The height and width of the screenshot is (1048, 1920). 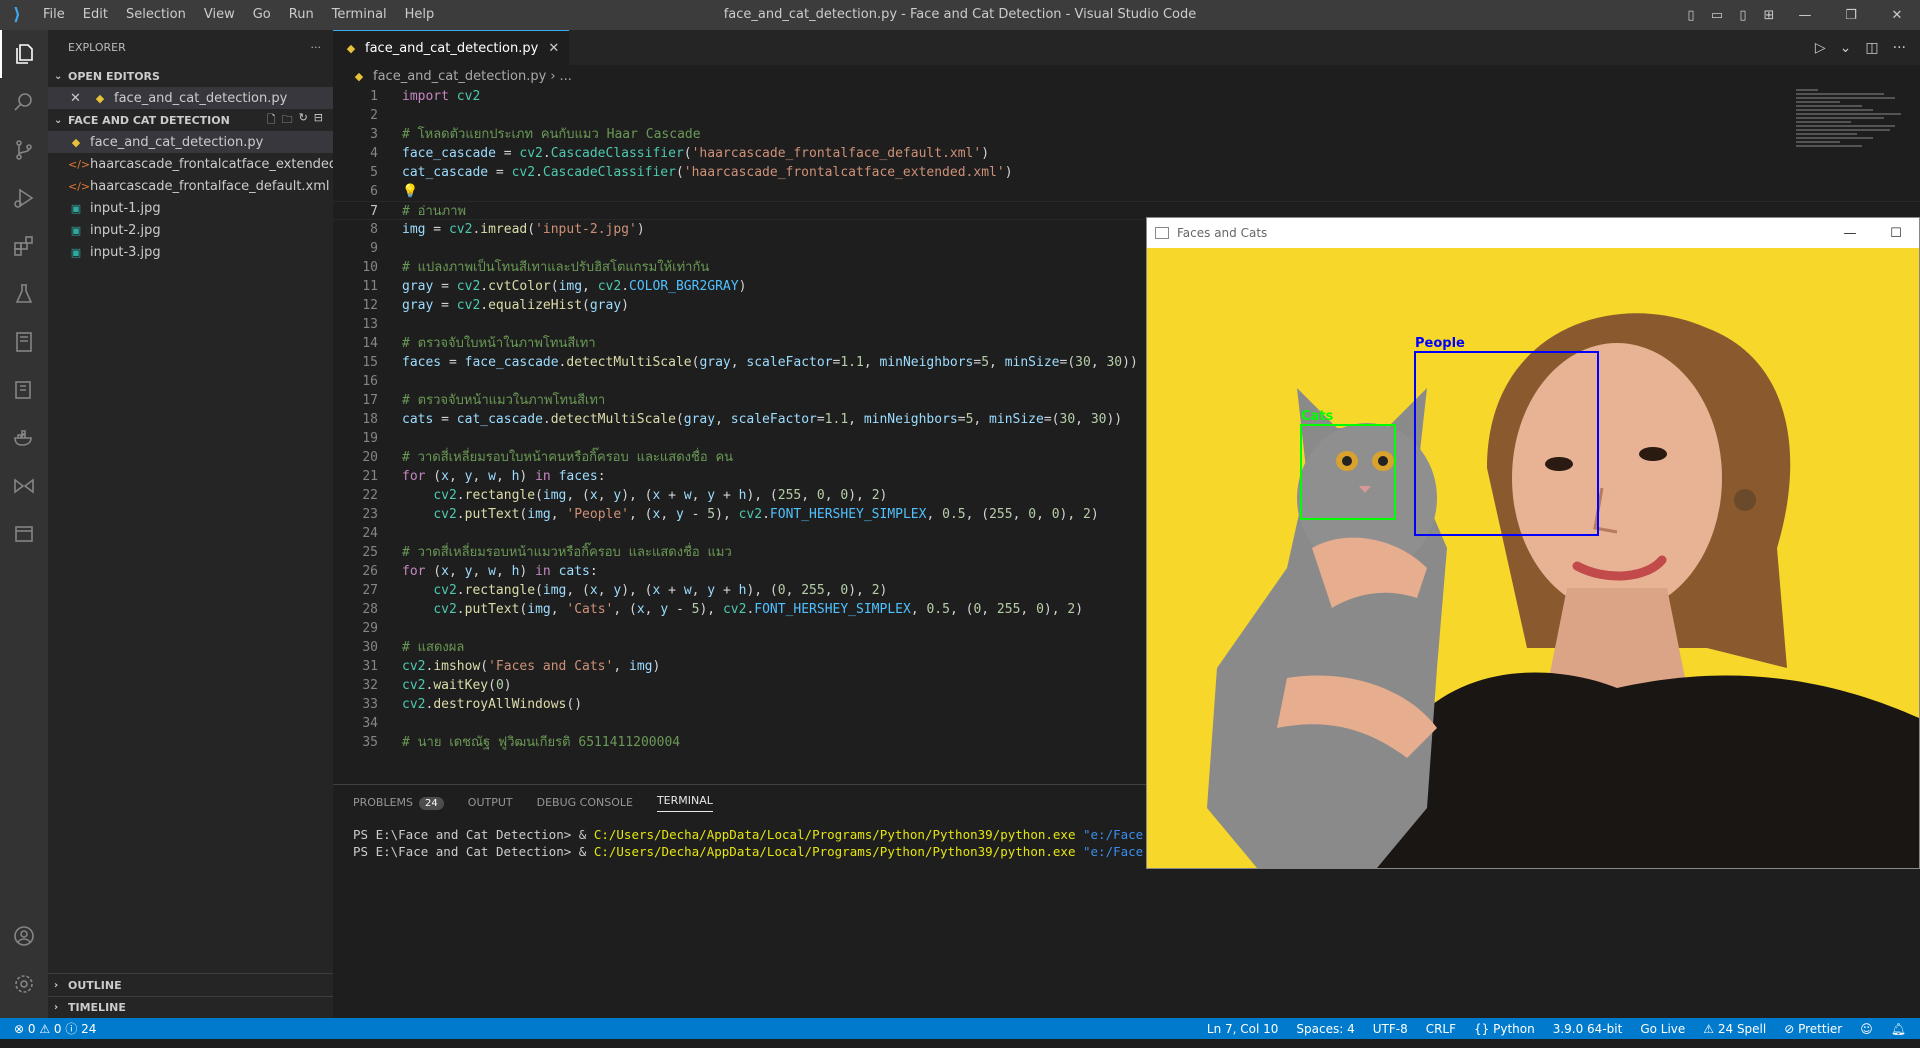 I want to click on opencv-window-titlebar: Faces and Cats — ☐, so click(x=1533, y=233).